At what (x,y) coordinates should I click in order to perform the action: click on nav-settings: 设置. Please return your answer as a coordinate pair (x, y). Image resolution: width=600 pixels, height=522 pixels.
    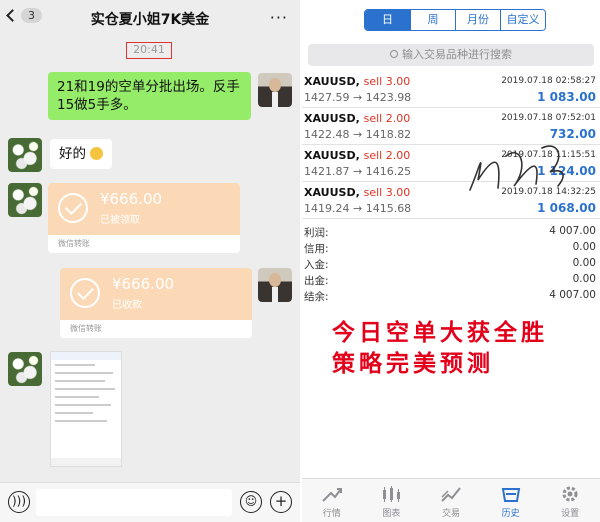
    Looking at the image, I should click on (570, 500).